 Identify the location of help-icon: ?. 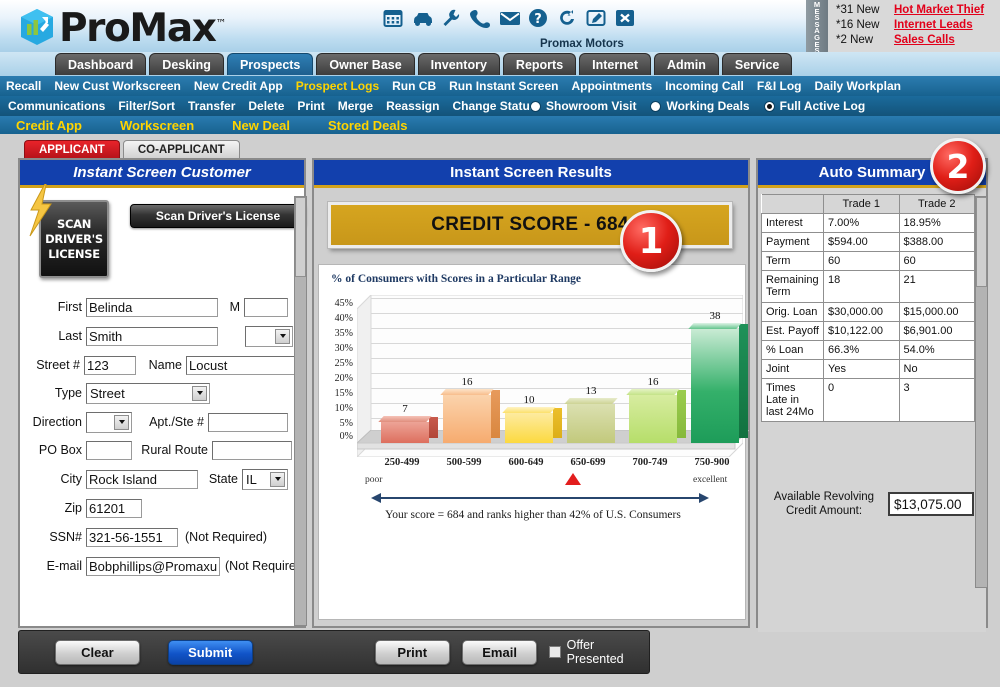
(538, 18).